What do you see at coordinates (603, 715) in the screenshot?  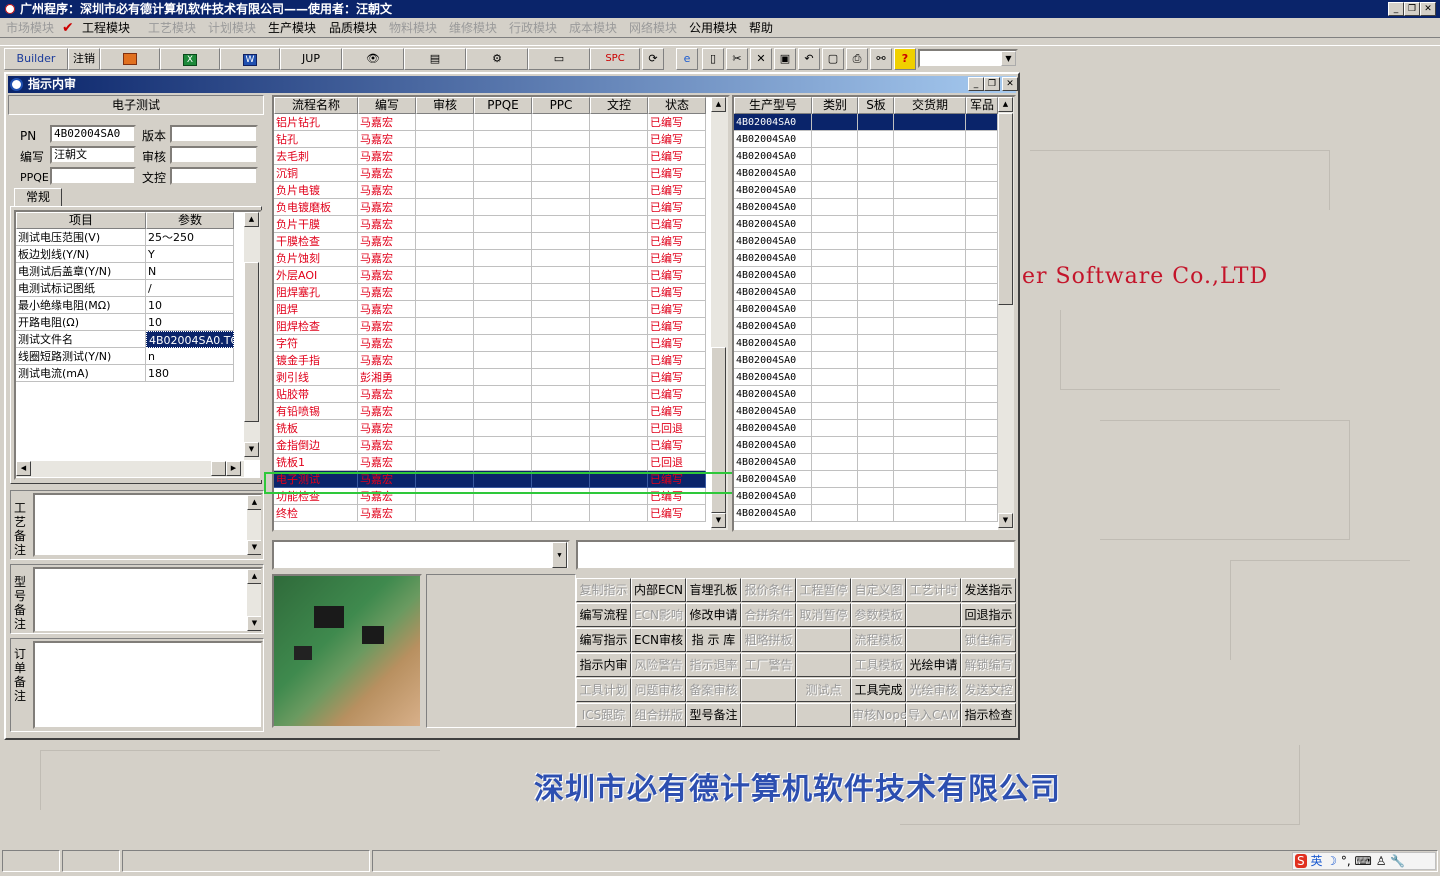 I see `action-button: ICS跟踪` at bounding box center [603, 715].